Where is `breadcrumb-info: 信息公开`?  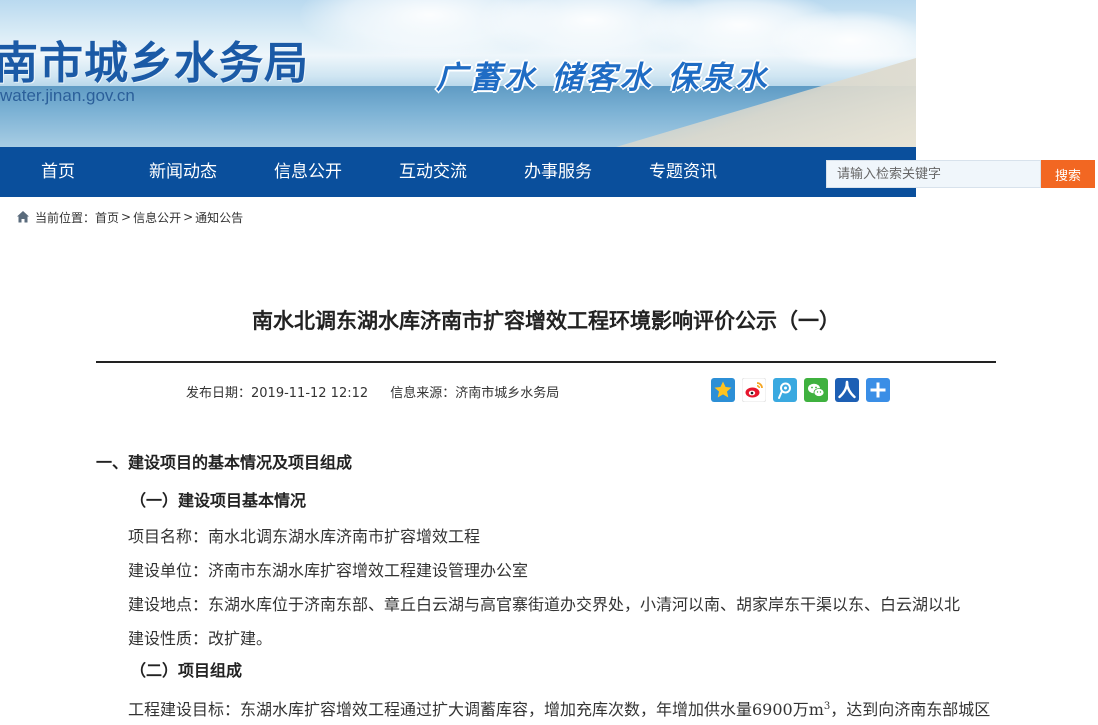
breadcrumb-info: 信息公开 is located at coordinates (157, 217).